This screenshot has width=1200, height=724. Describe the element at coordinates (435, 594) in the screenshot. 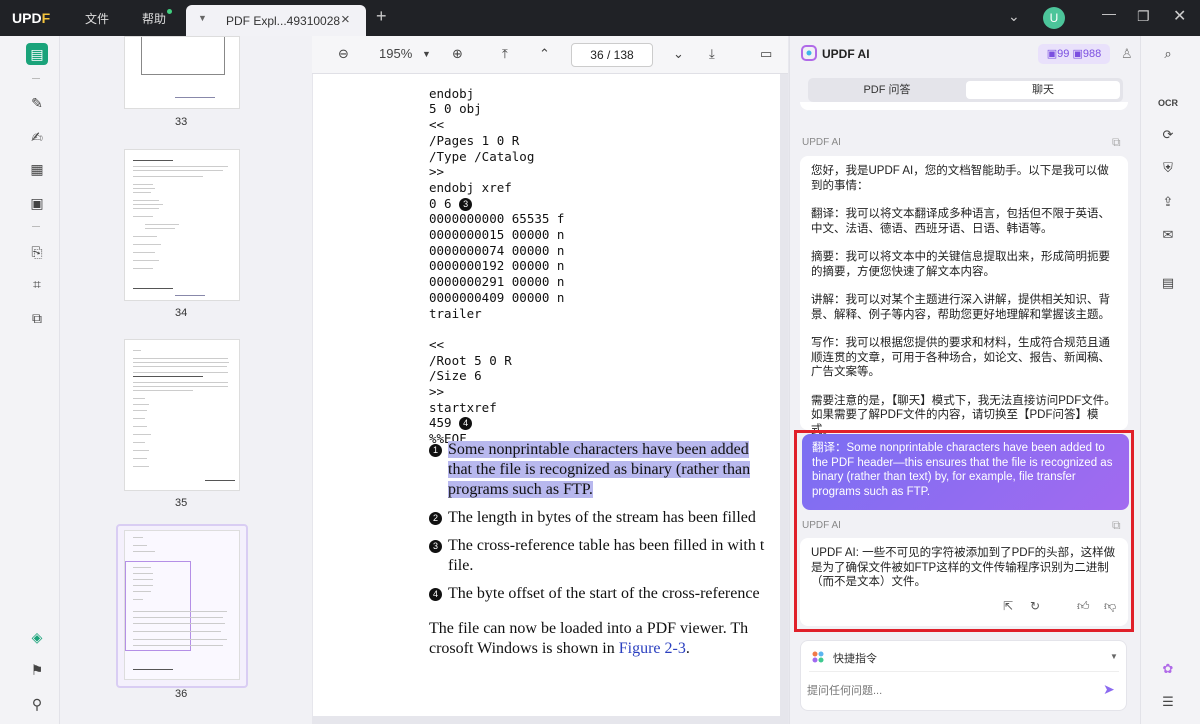

I see `list-number-4: 4` at that location.